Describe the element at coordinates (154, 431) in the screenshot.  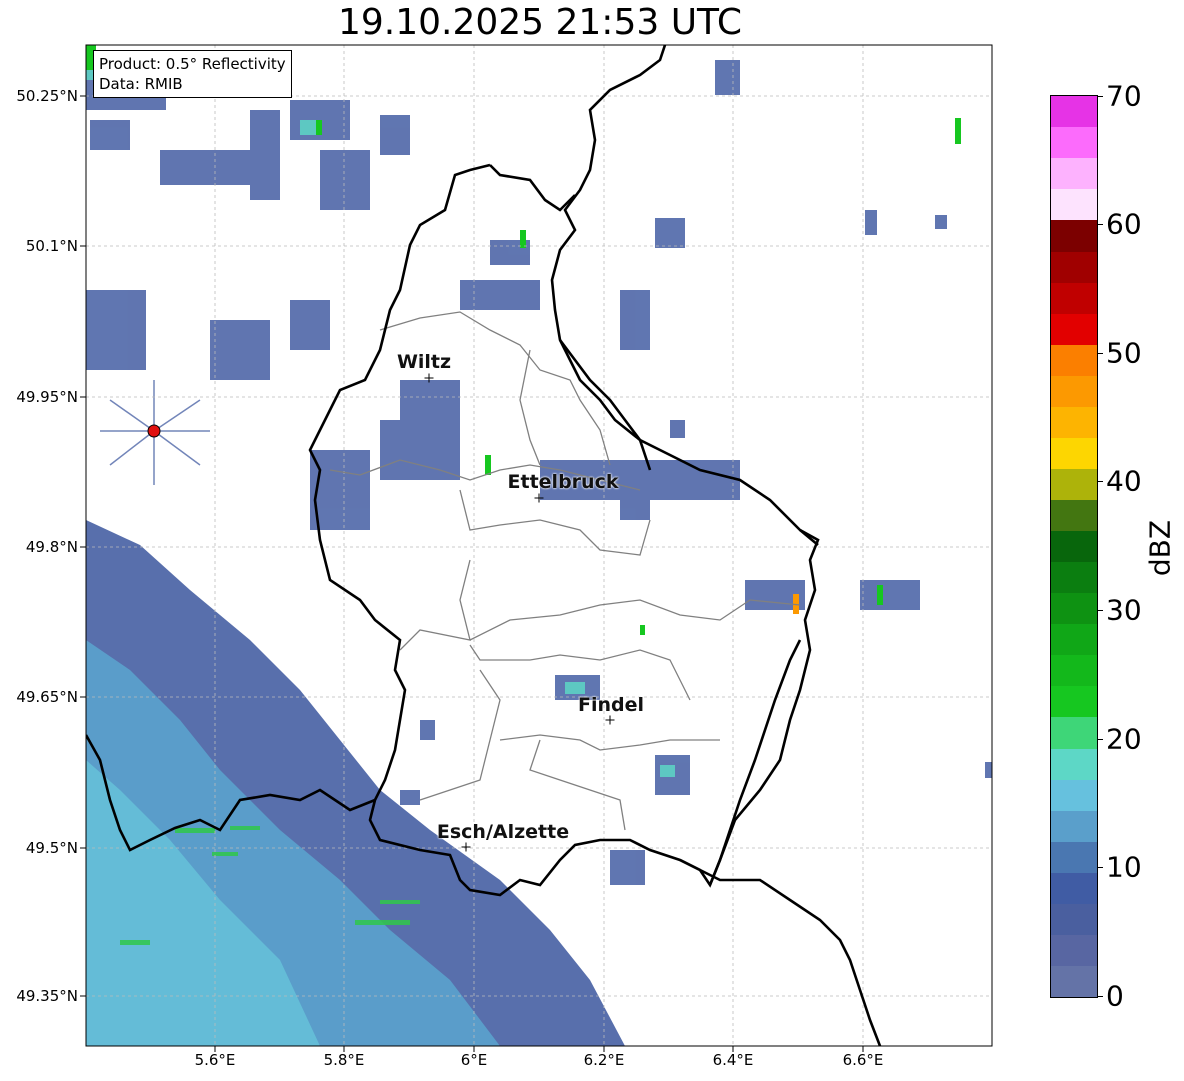
I see `radar-site-marker` at that location.